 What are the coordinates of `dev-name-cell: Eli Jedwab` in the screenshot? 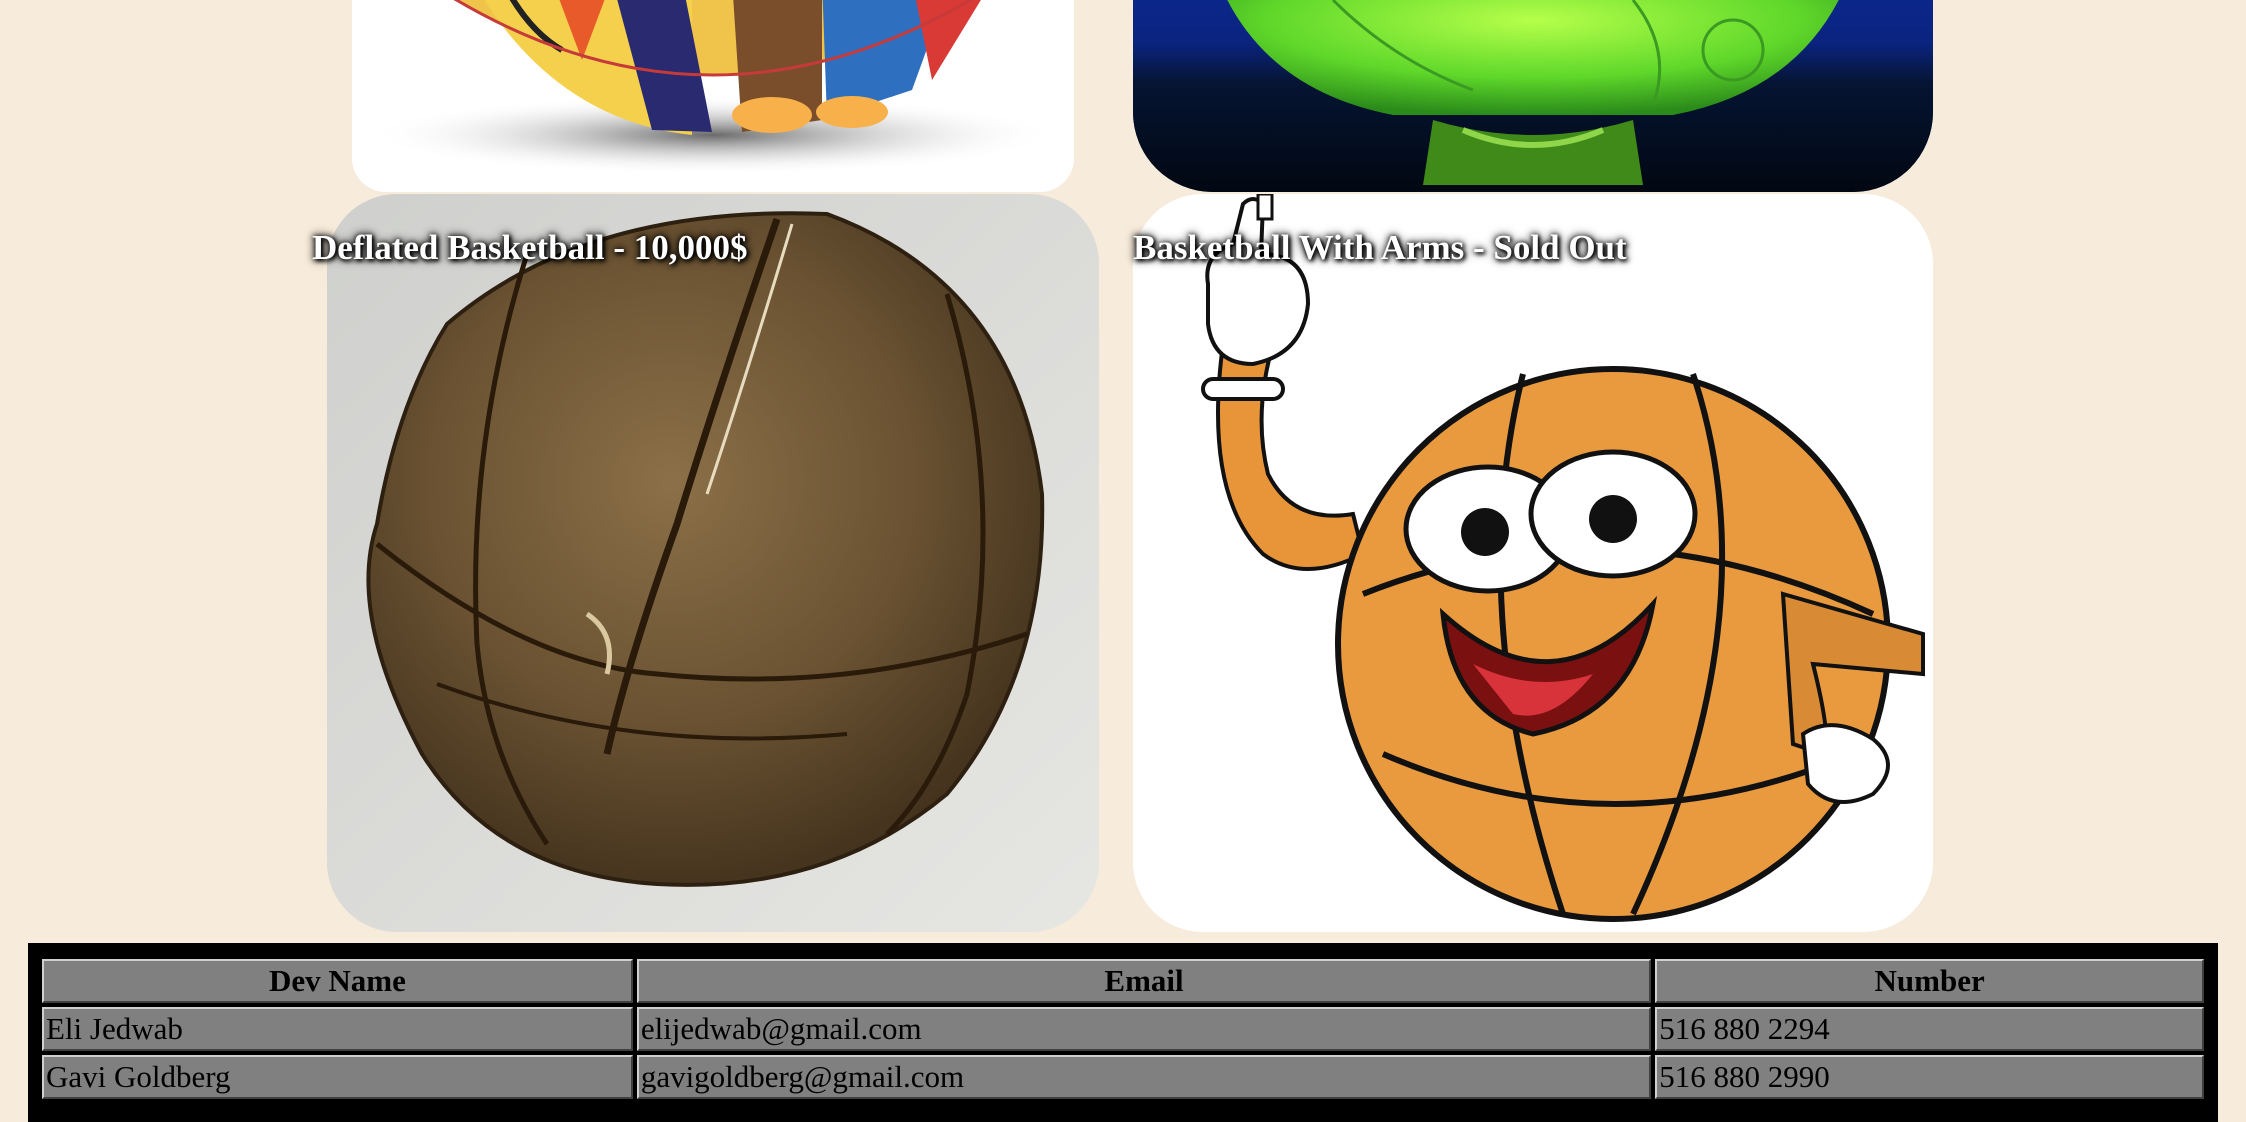 It's located at (337, 1029).